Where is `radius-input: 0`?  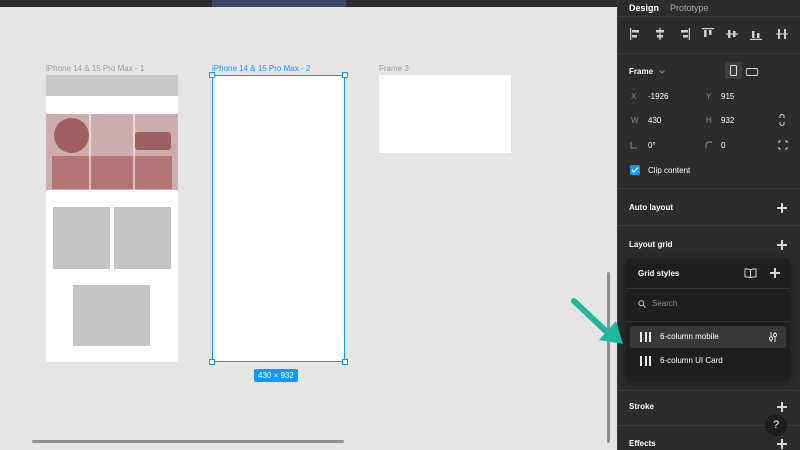 radius-input: 0 is located at coordinates (723, 145).